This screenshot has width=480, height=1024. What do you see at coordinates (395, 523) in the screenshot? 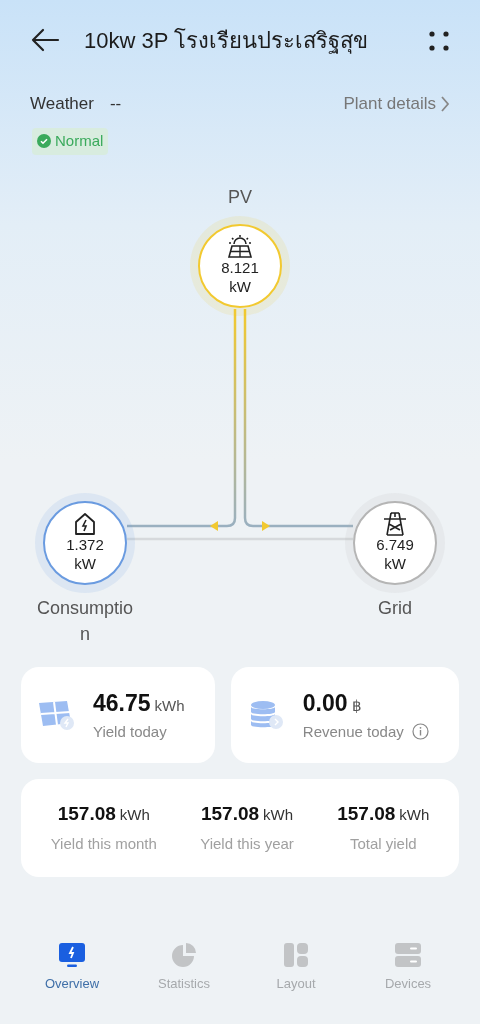
I see `power-tower-icon` at bounding box center [395, 523].